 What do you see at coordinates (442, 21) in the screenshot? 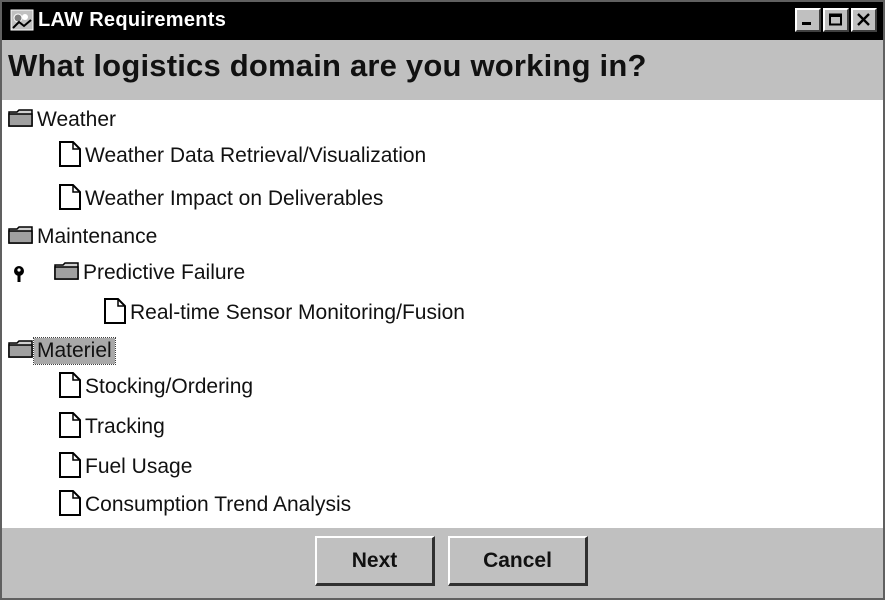
I see `title-bar: LAW Requirements` at bounding box center [442, 21].